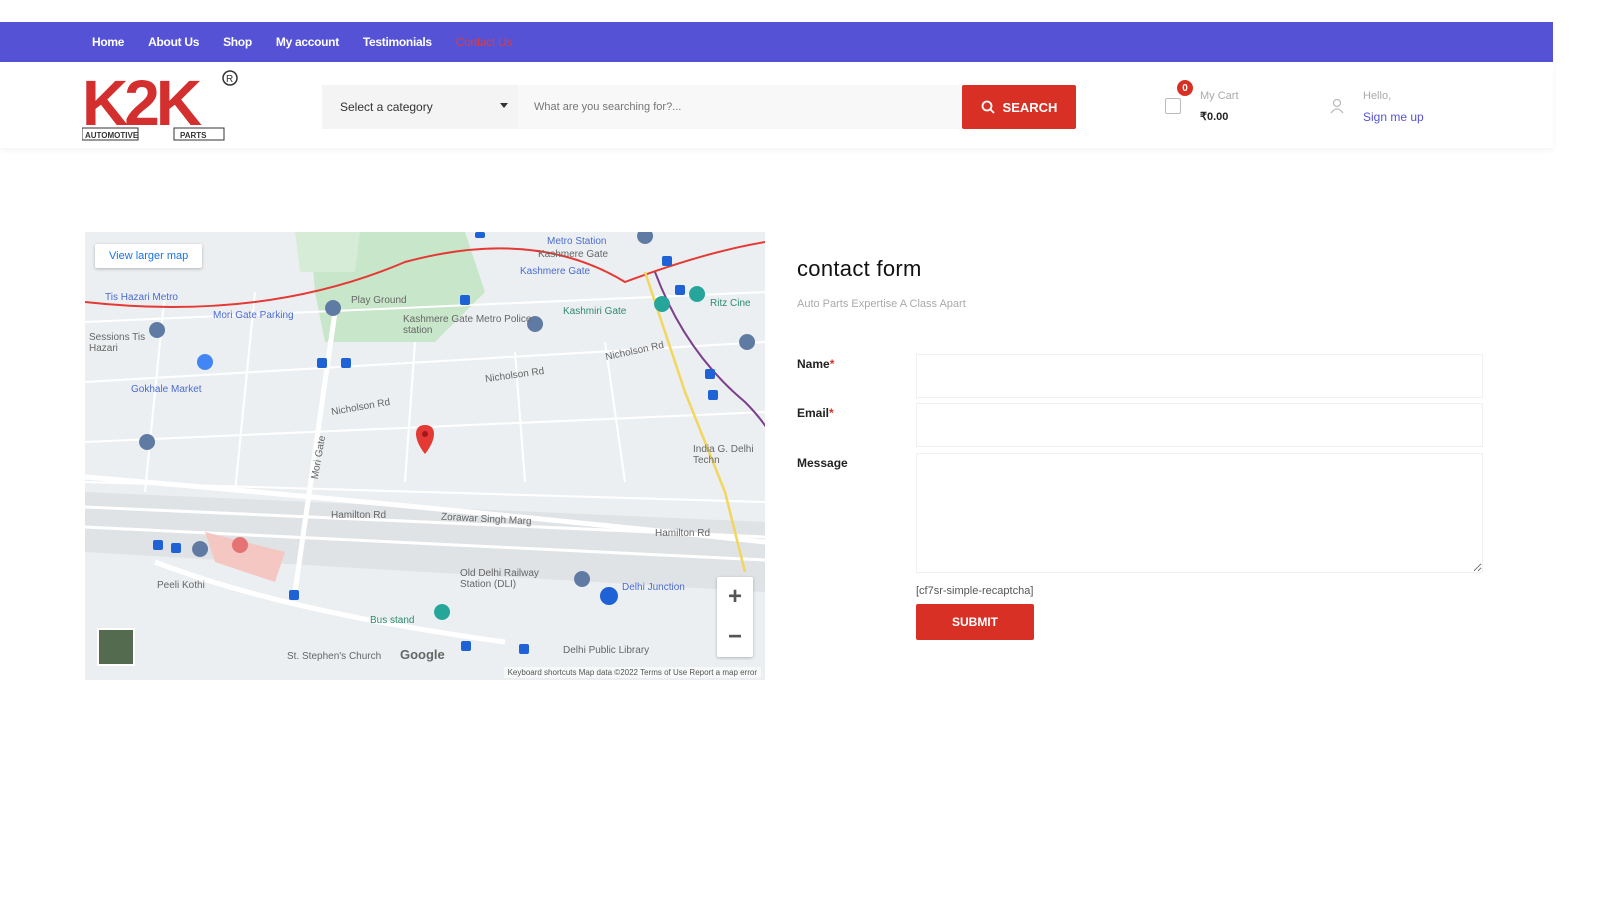 Image resolution: width=1600 pixels, height=900 pixels. I want to click on nav-item-shop: Shop, so click(237, 42).